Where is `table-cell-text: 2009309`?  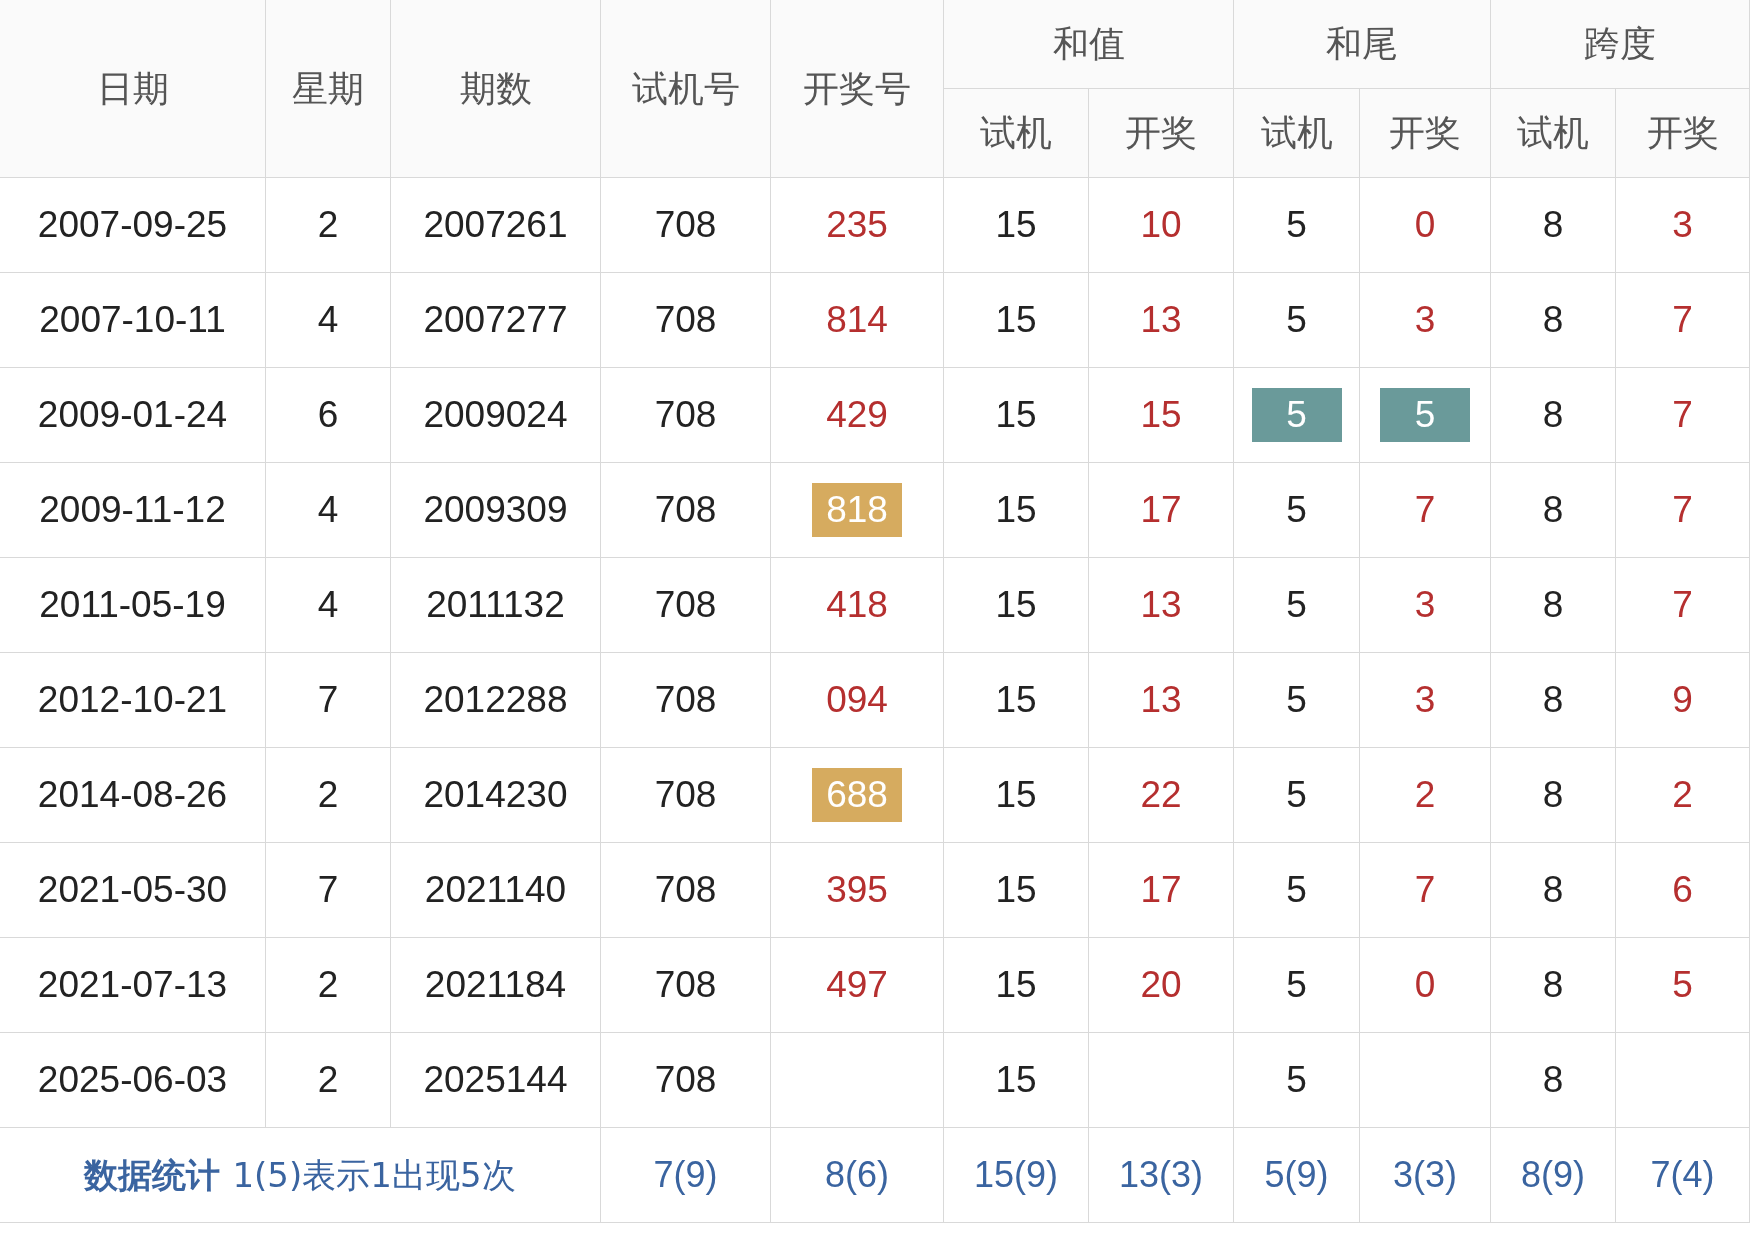 table-cell-text: 2009309 is located at coordinates (495, 510).